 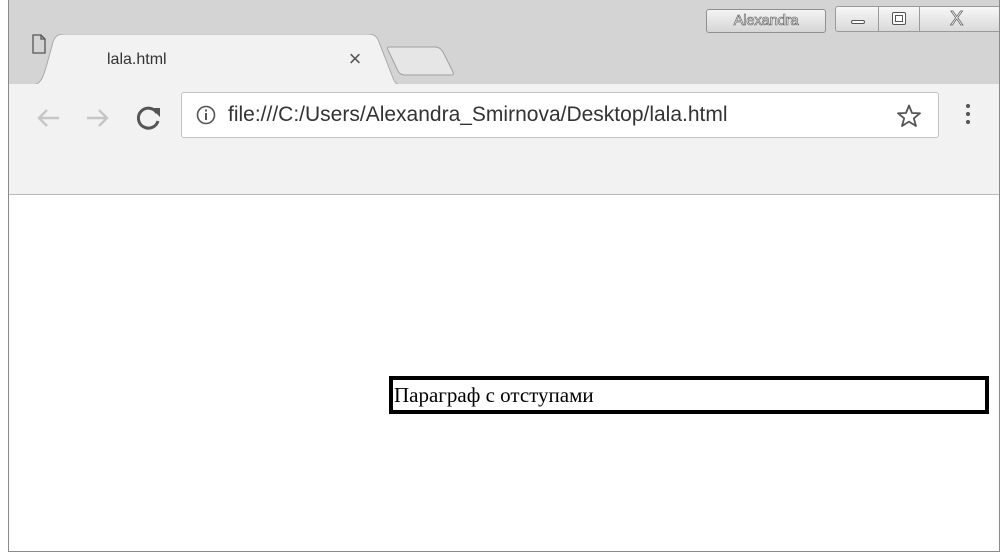 What do you see at coordinates (137, 59) in the screenshot?
I see `tab-title: lala.html` at bounding box center [137, 59].